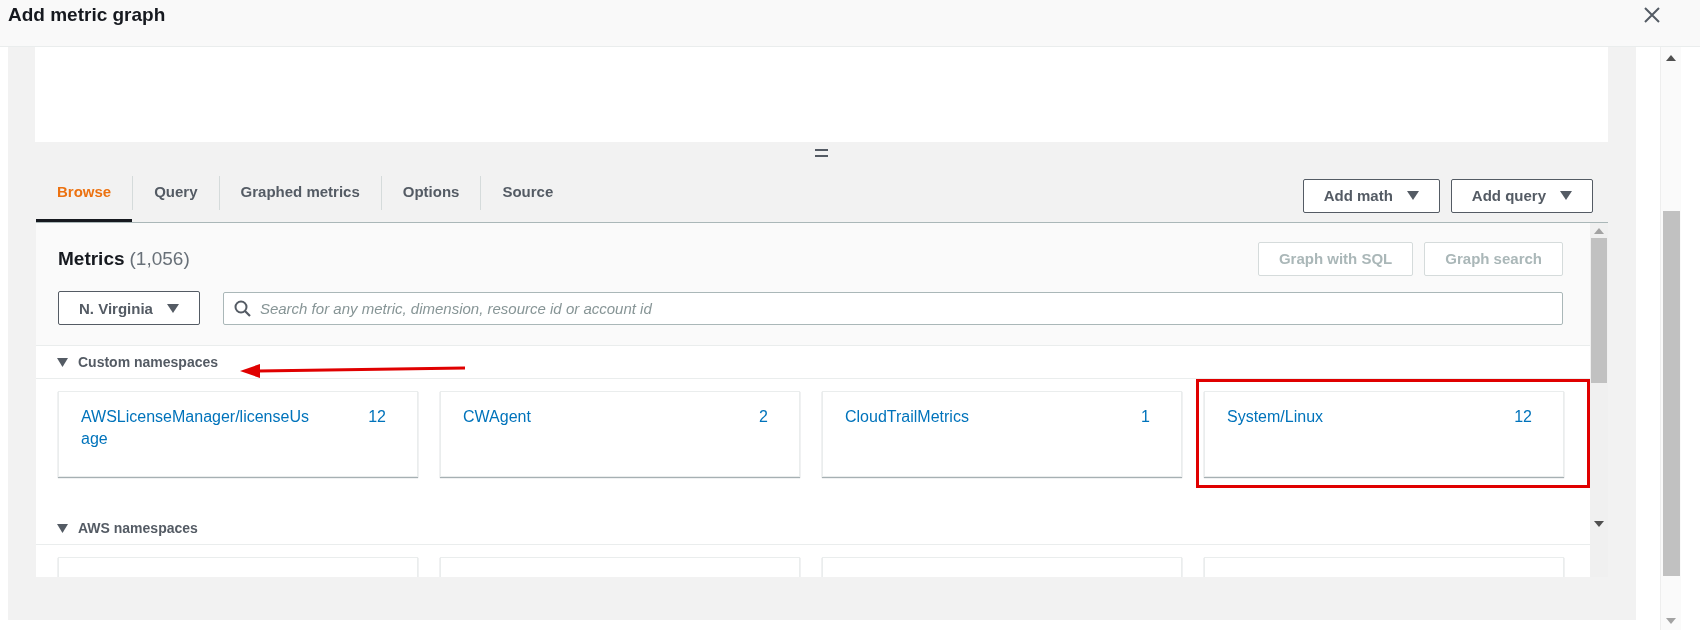  I want to click on dropdown-button: Add math, so click(1371, 195).